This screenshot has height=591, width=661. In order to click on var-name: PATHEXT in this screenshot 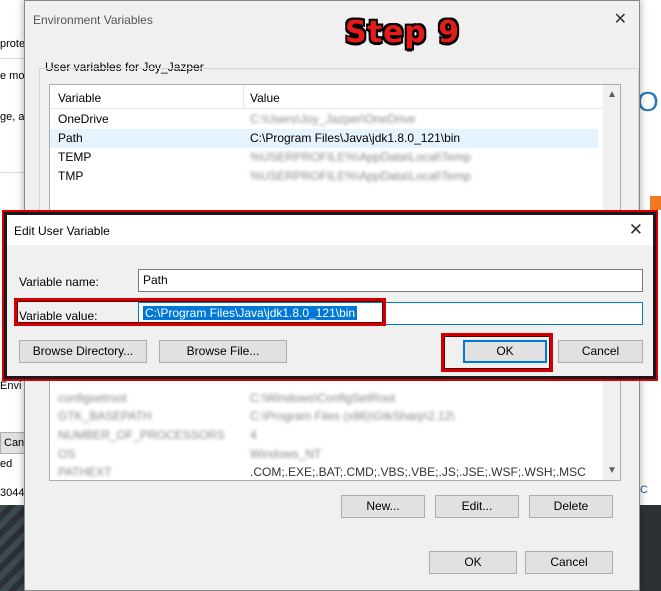, I will do `click(85, 472)`.